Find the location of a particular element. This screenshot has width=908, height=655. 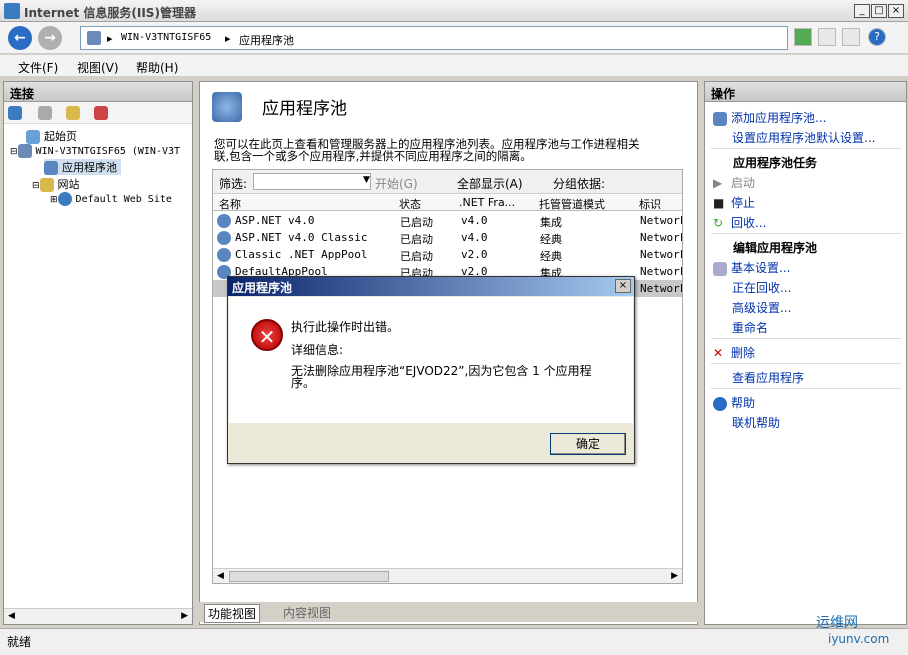

server-icon is located at coordinates (94, 38).